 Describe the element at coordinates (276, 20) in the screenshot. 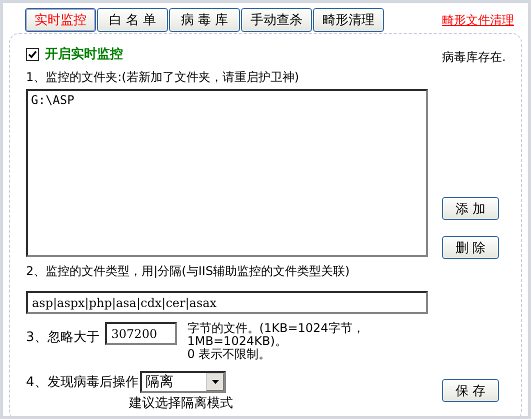

I see `tab: 手动查杀` at that location.